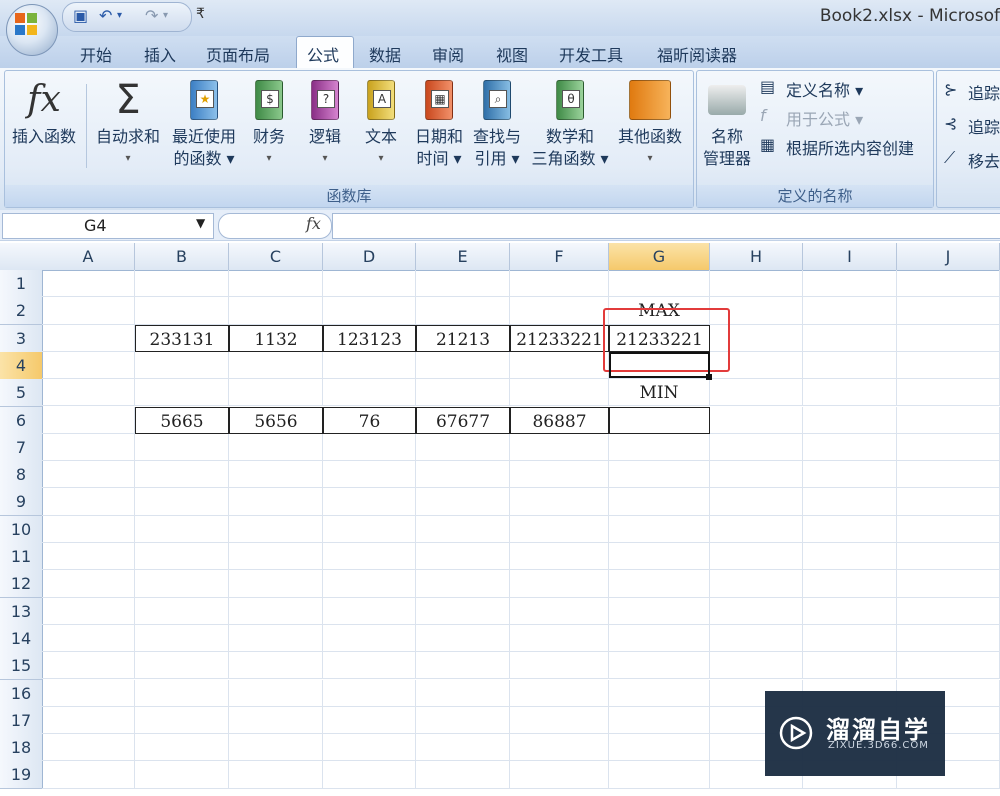 Image resolution: width=1000 pixels, height=796 pixels. What do you see at coordinates (850, 147) in the screenshot?
I see `create-from-selection-button: 根据所选内容创建` at bounding box center [850, 147].